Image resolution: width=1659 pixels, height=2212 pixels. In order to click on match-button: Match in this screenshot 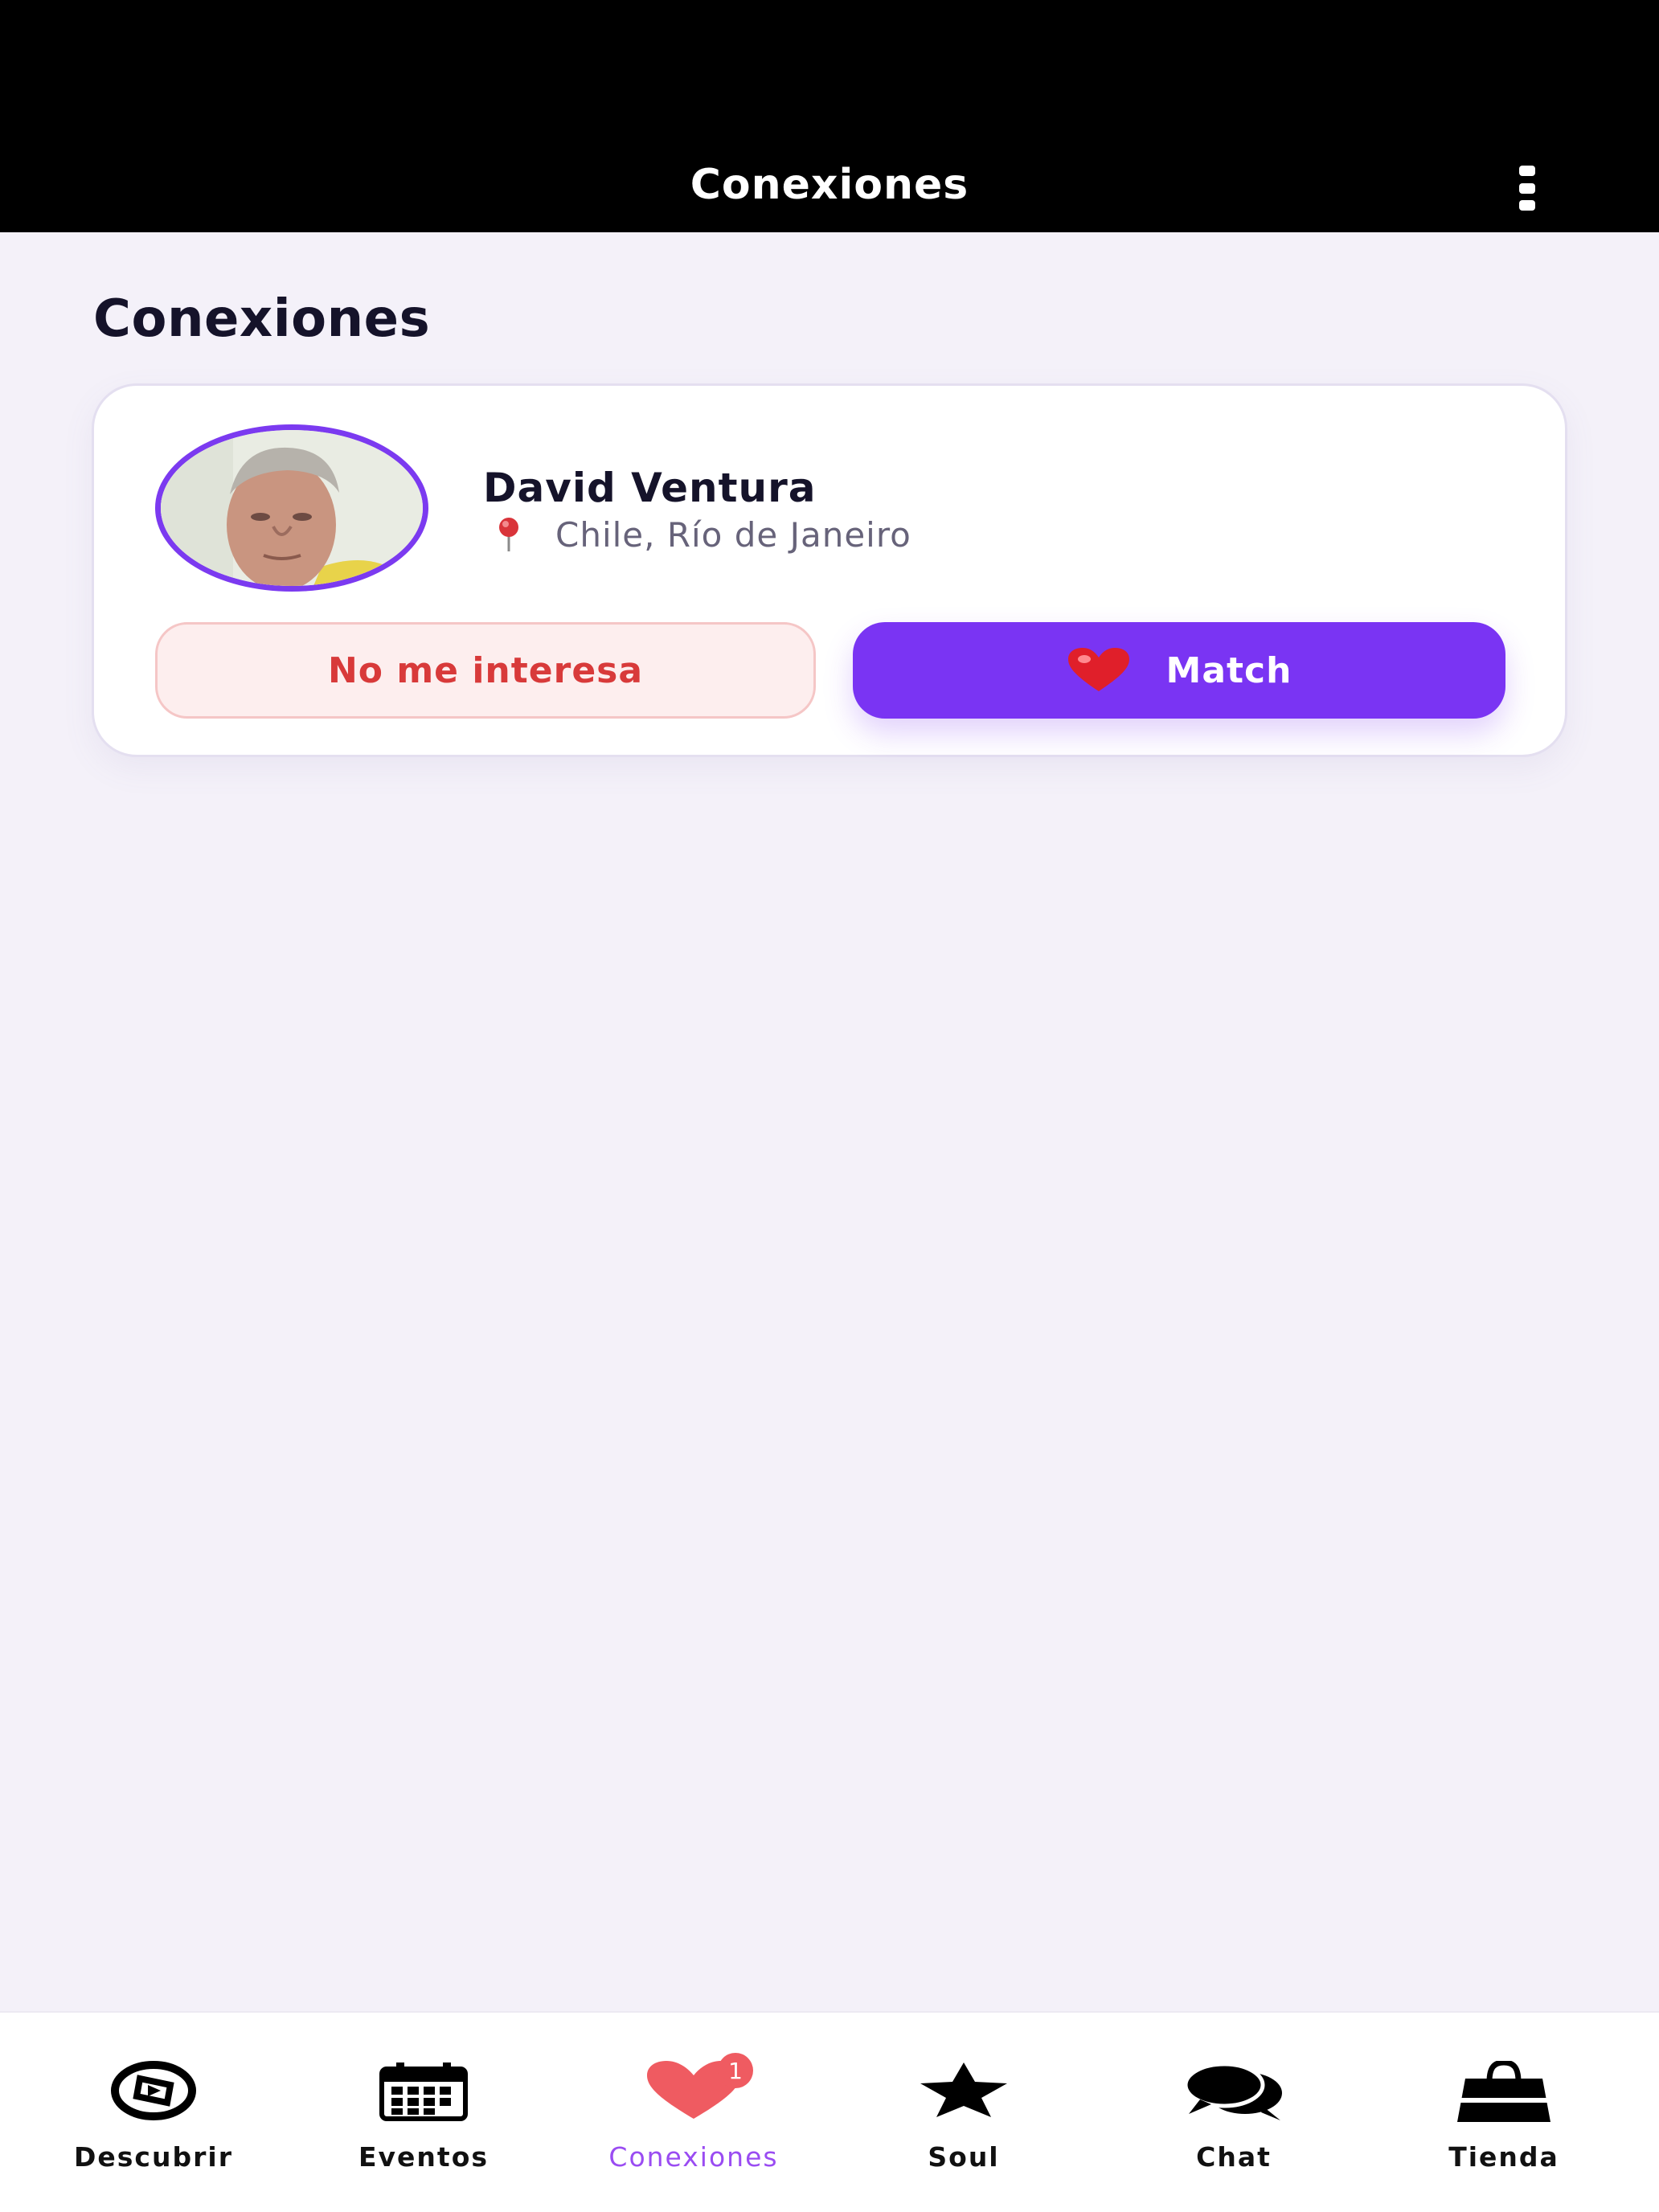, I will do `click(1179, 670)`.